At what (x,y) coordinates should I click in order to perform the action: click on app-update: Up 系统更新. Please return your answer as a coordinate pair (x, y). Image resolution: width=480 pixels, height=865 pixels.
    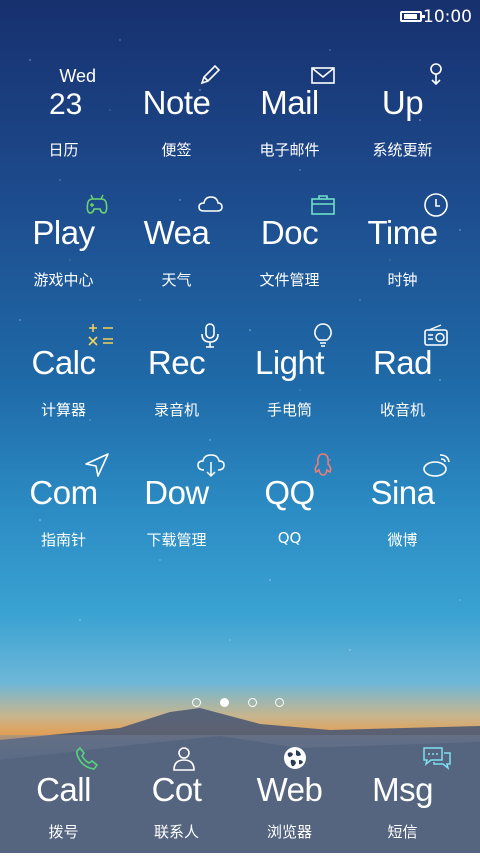
    Looking at the image, I should click on (402, 122).